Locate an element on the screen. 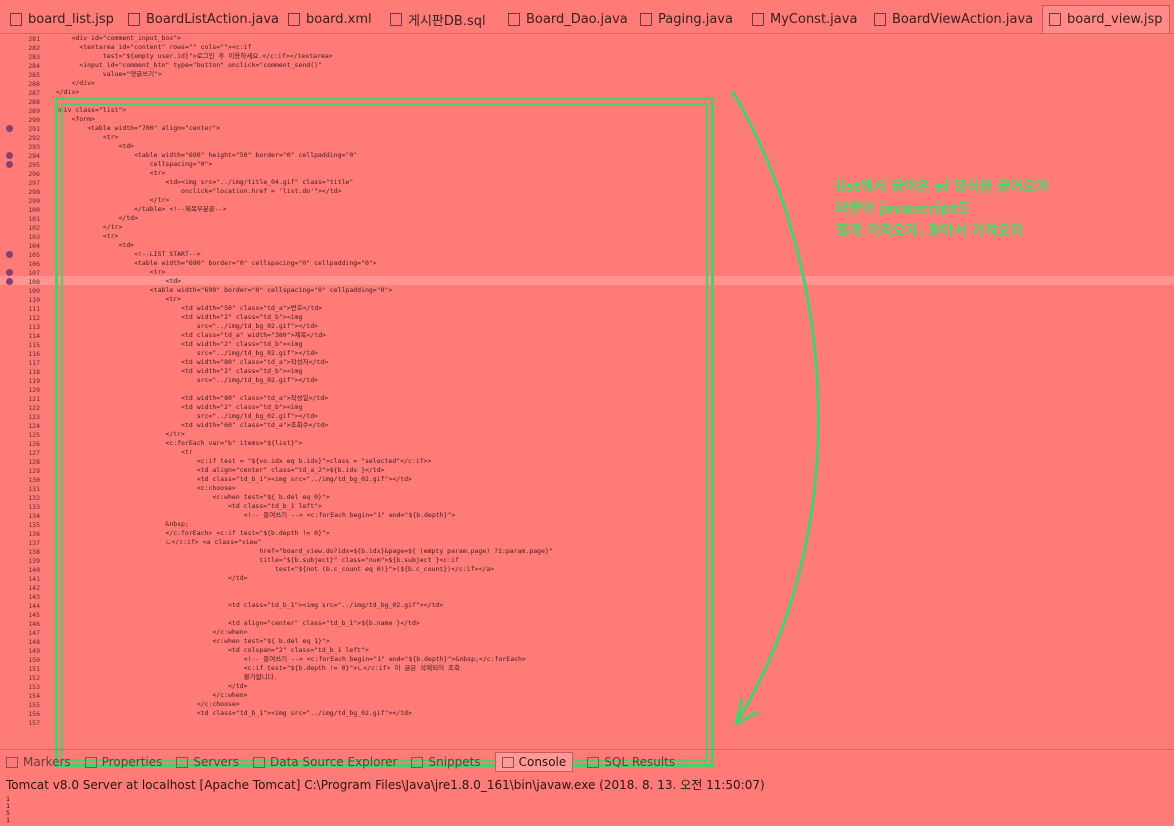  panel-tab-sql-results: SQL Results is located at coordinates (631, 762).